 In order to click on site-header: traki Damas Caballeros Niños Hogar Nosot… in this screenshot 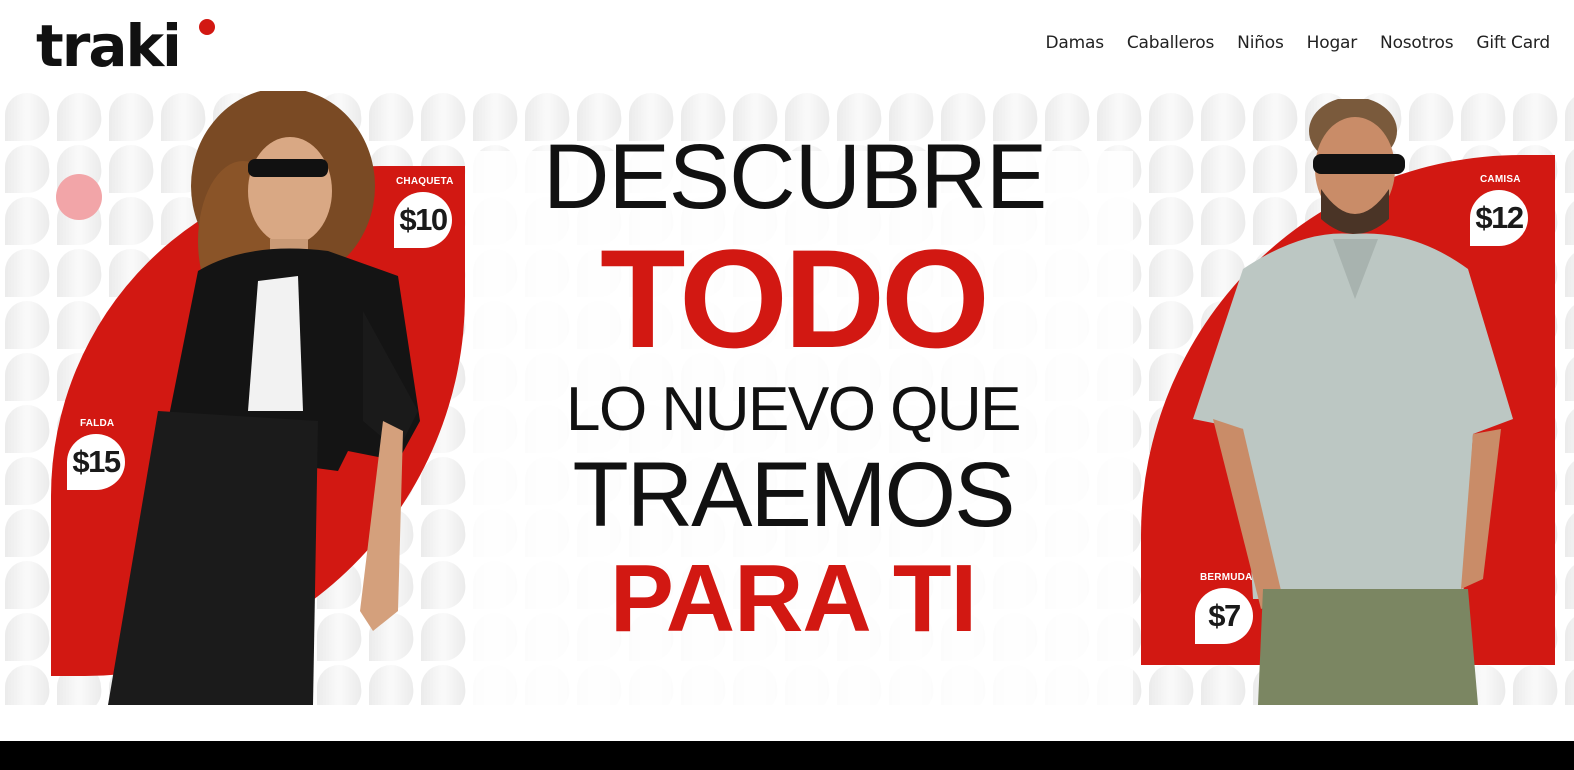, I will do `click(787, 45)`.